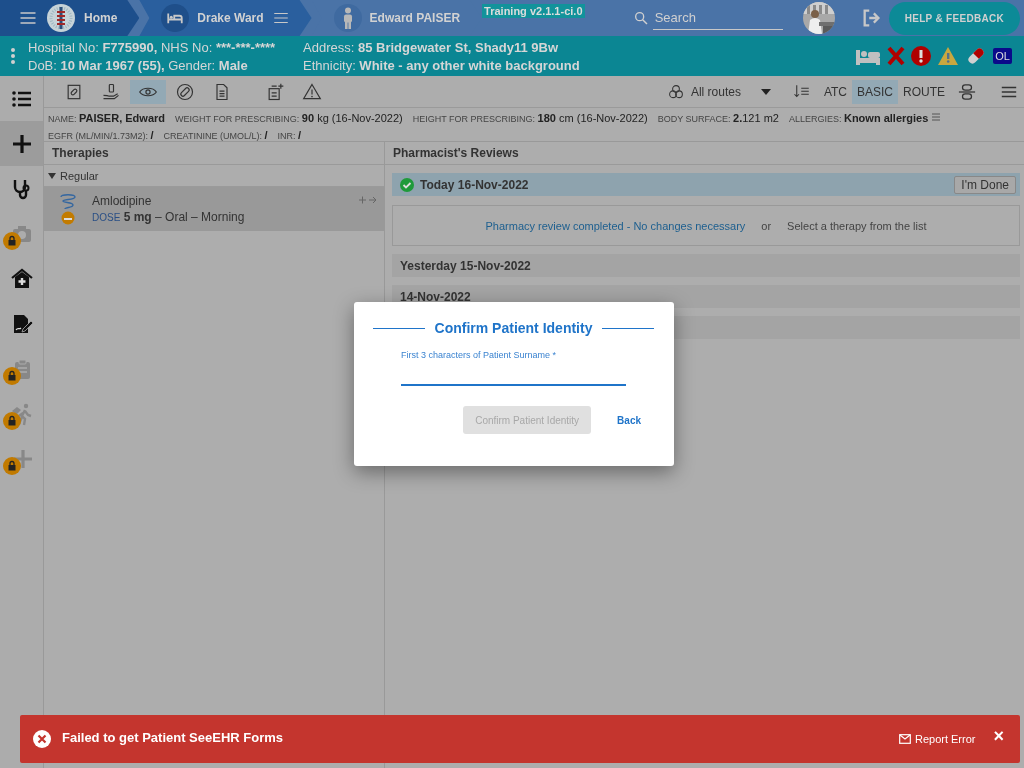 This screenshot has height=768, width=1024. What do you see at coordinates (710, 91) in the screenshot?
I see `route-filter-dropdown: All routes` at bounding box center [710, 91].